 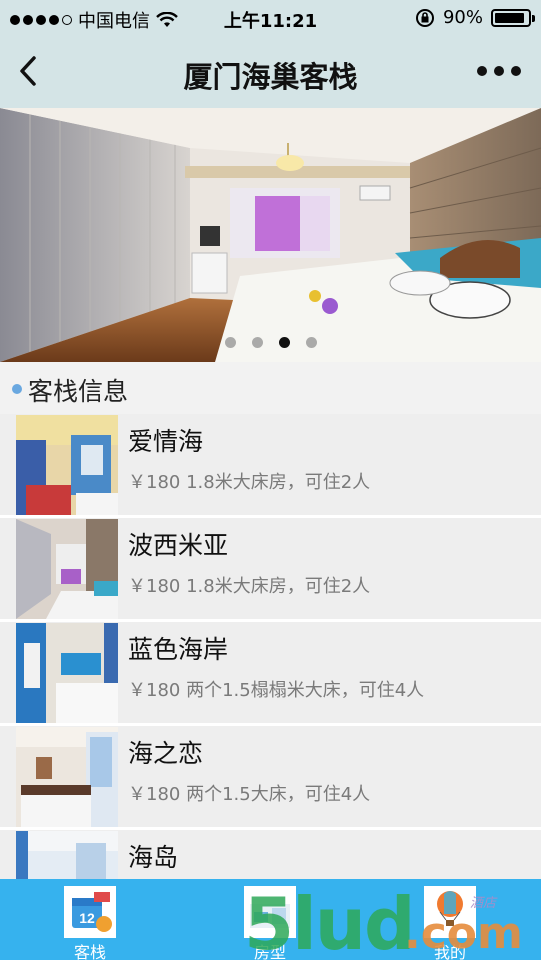 I want to click on status-bar: 中国电信 上午11:21 90%, so click(x=270, y=18).